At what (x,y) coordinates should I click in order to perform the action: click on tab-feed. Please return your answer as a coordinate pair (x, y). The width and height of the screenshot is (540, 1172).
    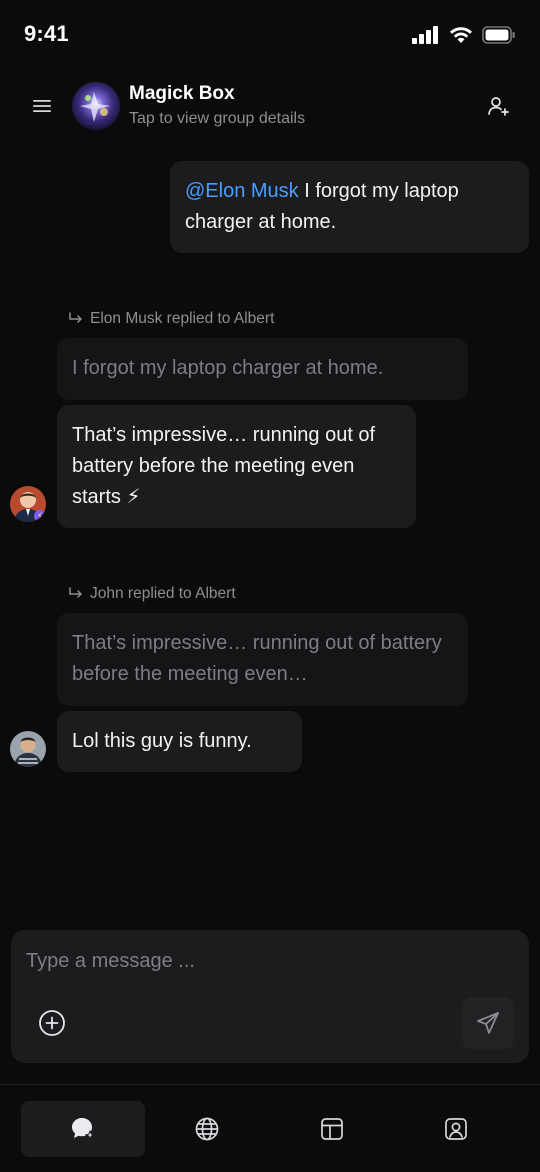
    Looking at the image, I should click on (332, 1129).